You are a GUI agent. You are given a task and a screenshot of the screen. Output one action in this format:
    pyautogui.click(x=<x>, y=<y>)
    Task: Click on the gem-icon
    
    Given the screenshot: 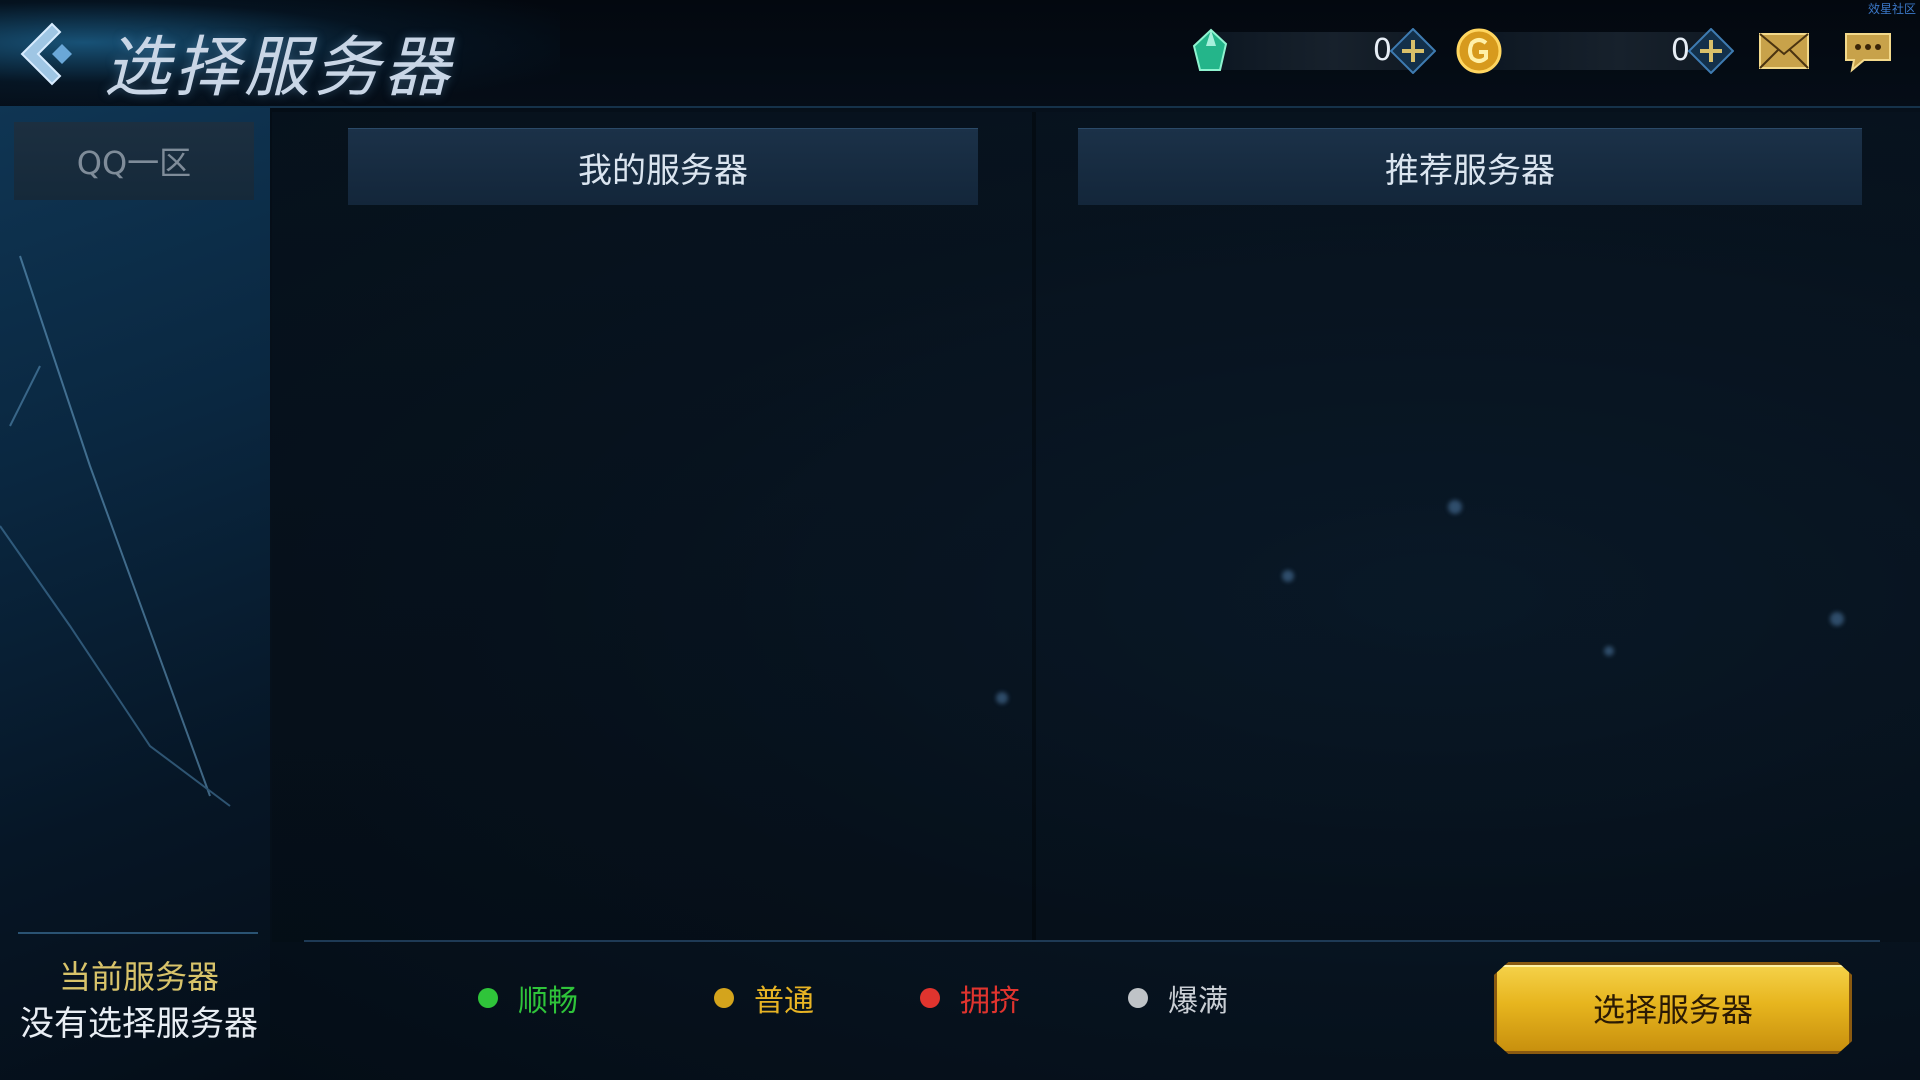 What is the action you would take?
    pyautogui.click(x=1211, y=51)
    